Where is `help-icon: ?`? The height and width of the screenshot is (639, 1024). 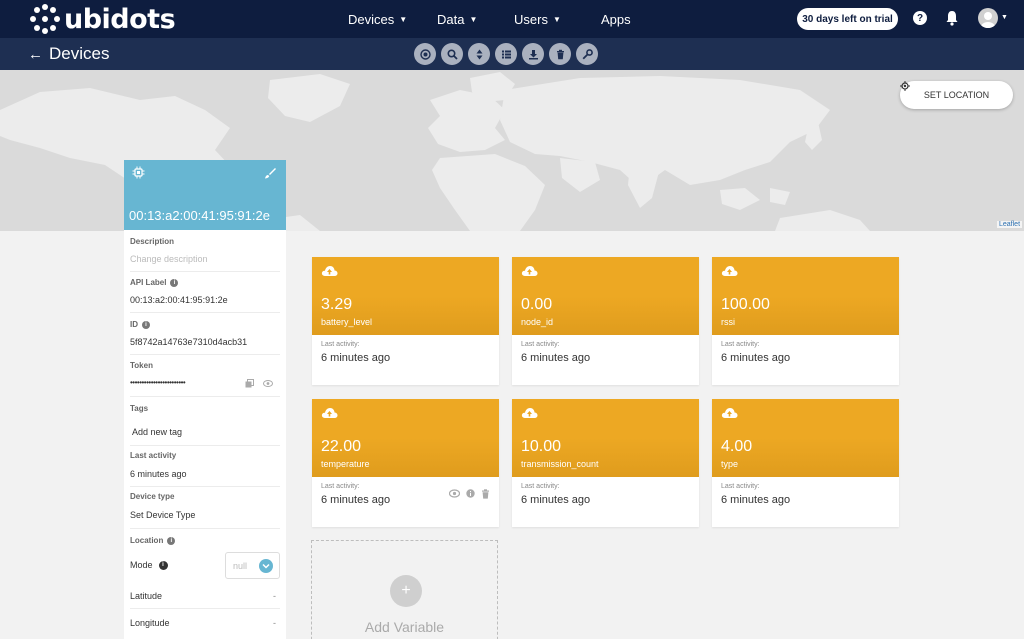
help-icon: ? is located at coordinates (920, 18).